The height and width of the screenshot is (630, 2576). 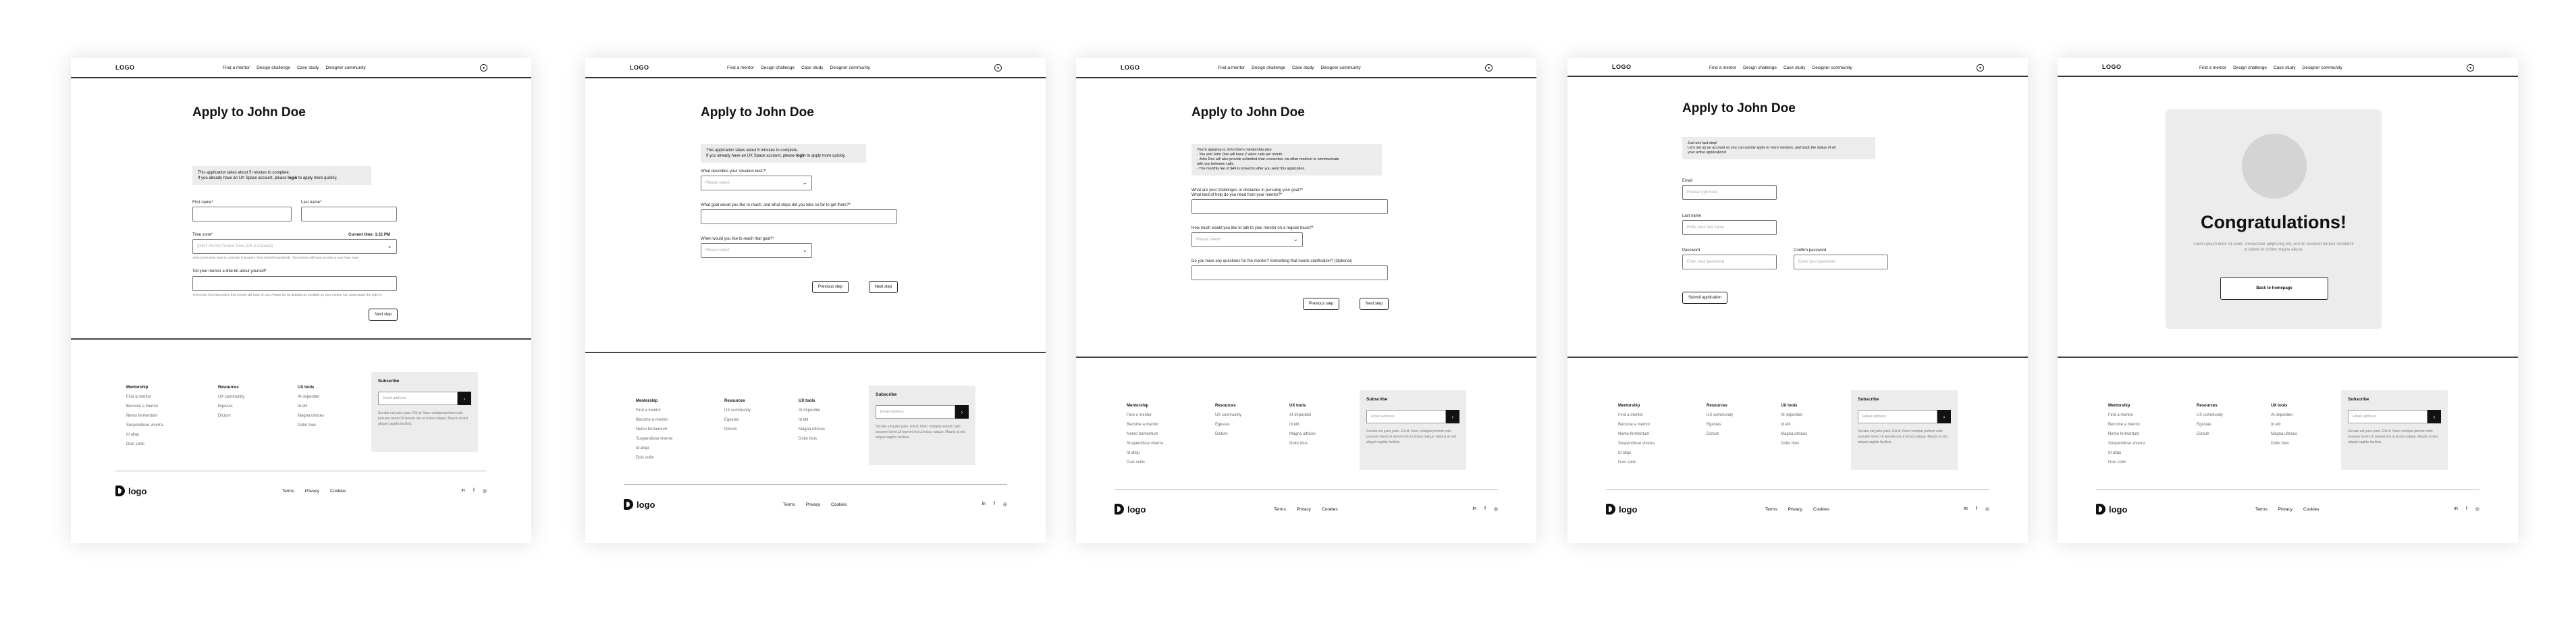 What do you see at coordinates (1145, 463) in the screenshot?
I see `footer-link: Duis sollic` at bounding box center [1145, 463].